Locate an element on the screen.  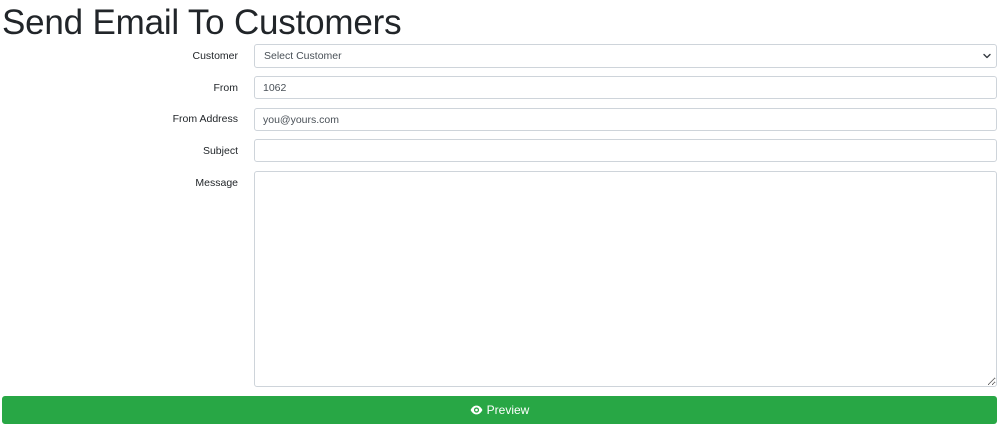
from-row: From is located at coordinates (500, 87).